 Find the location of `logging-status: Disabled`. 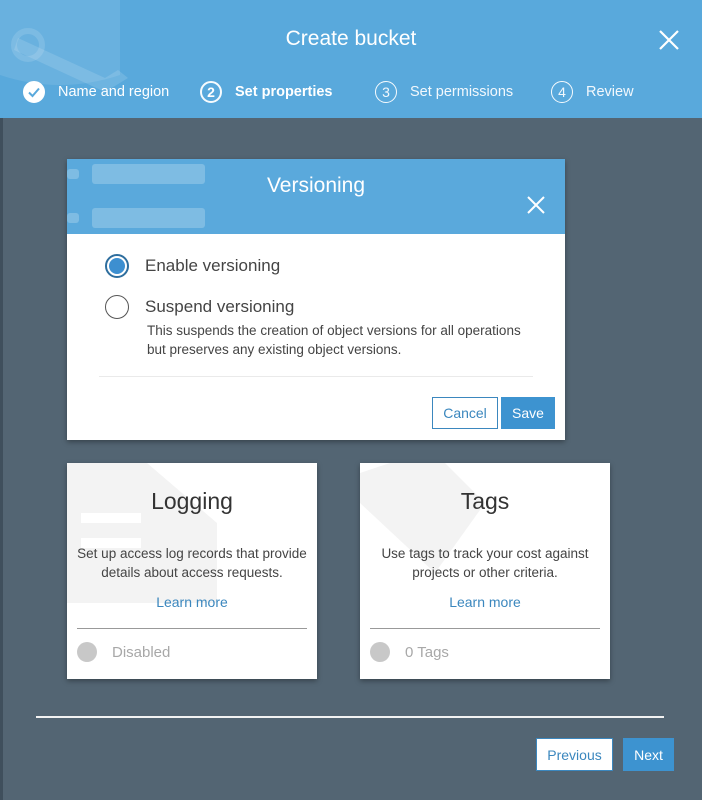

logging-status: Disabled is located at coordinates (123, 652).